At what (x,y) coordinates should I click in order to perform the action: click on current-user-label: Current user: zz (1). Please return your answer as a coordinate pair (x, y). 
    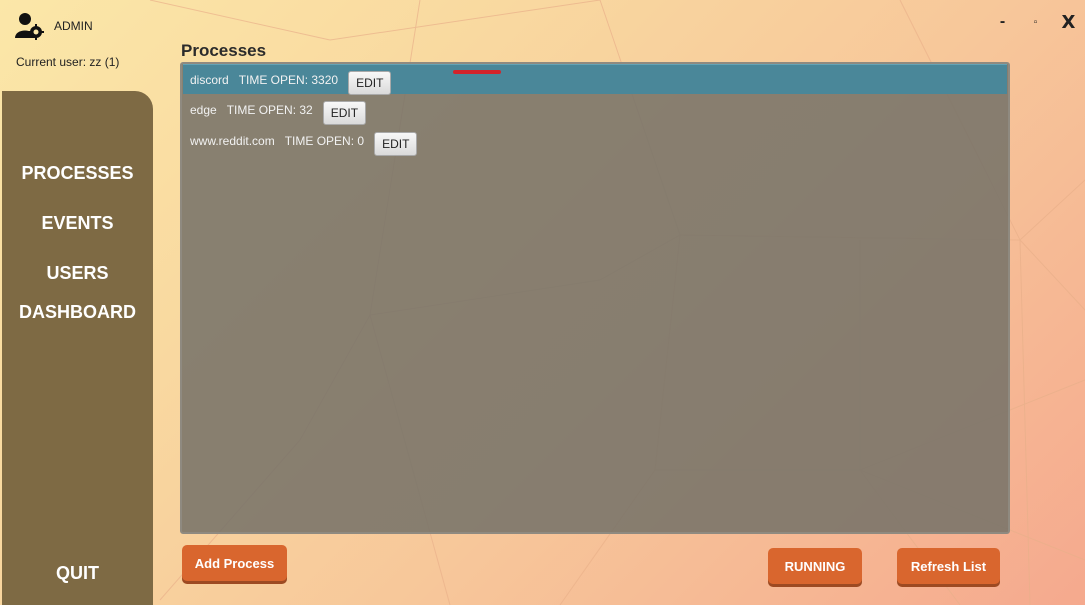
    Looking at the image, I should click on (68, 62).